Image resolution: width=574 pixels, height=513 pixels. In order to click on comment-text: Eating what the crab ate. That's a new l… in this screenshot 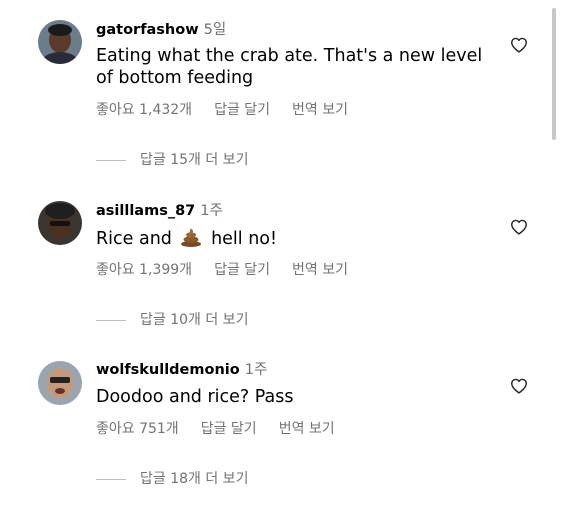, I will do `click(289, 67)`.